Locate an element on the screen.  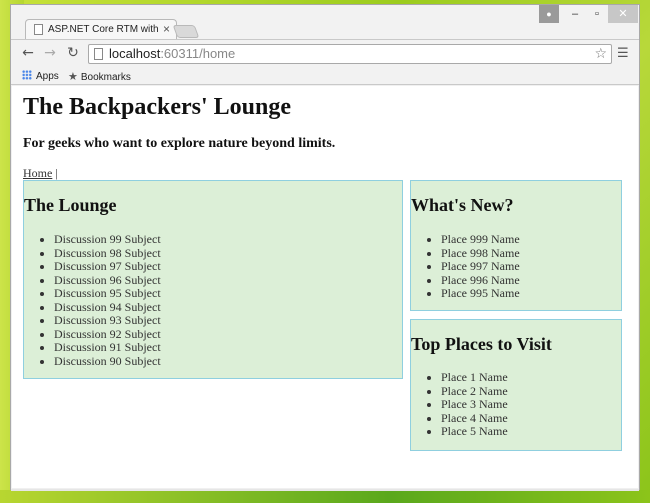
whats-new-heading: What's New? is located at coordinates (462, 205).